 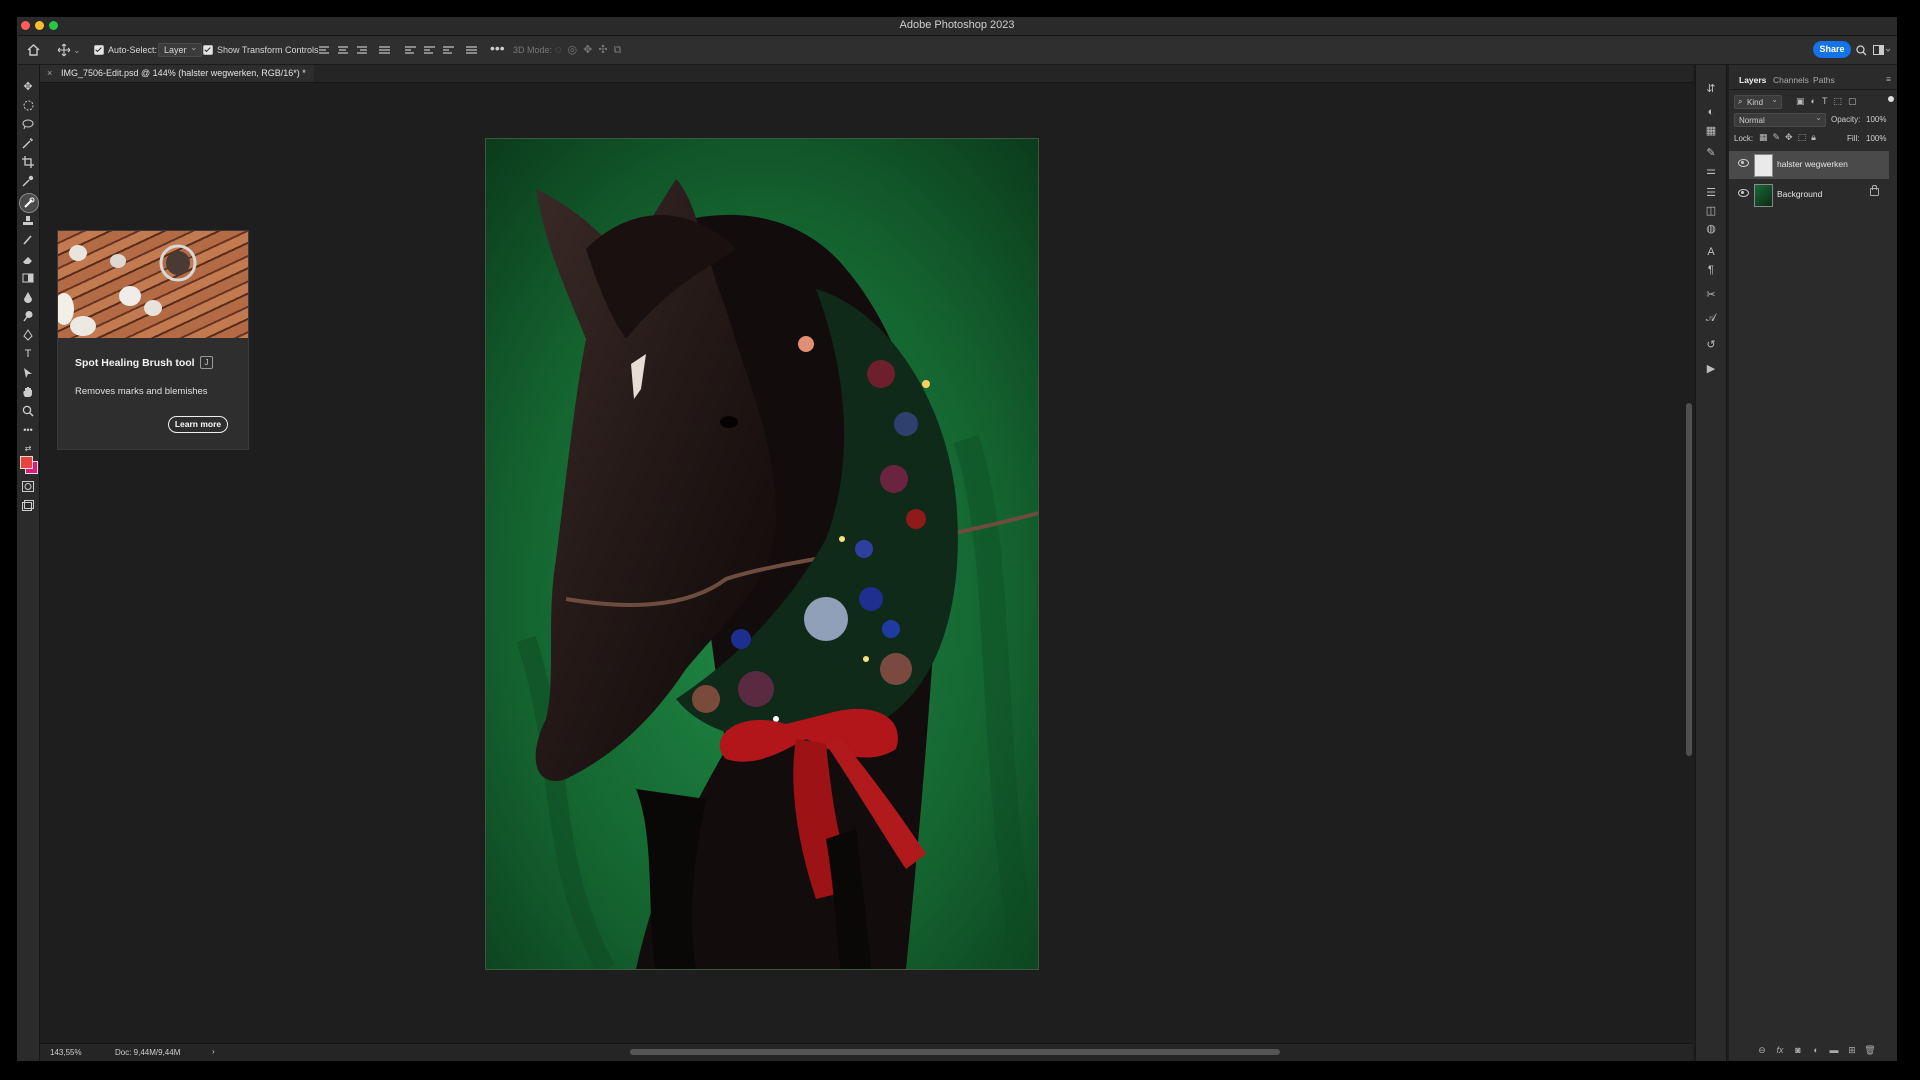 What do you see at coordinates (49, 73) in the screenshot?
I see `close-tab-icon: ×` at bounding box center [49, 73].